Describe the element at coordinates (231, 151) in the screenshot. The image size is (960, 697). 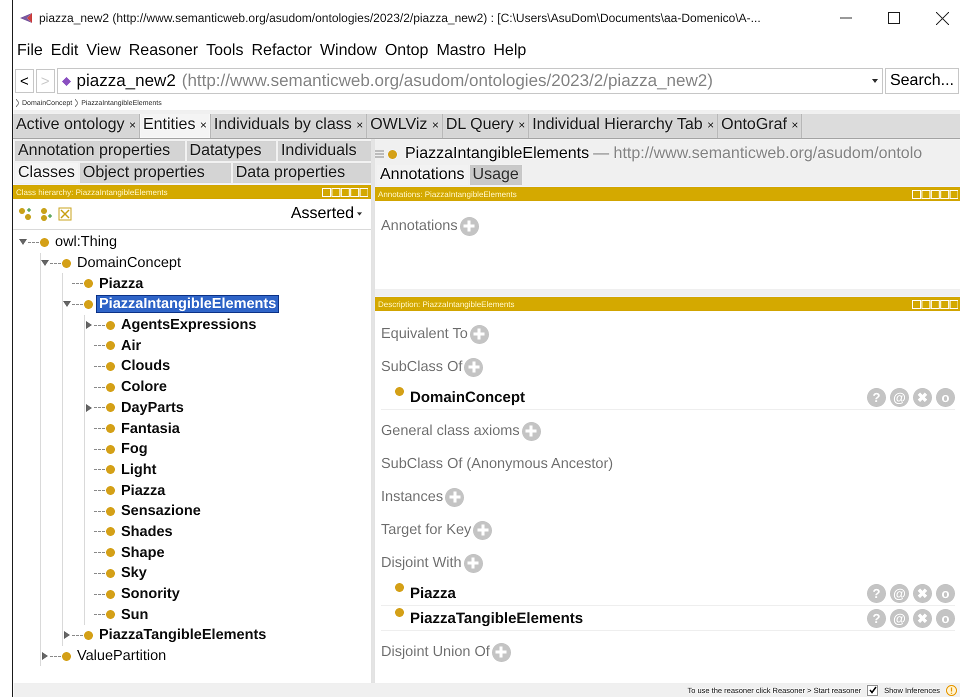
I see `tab: Datatypes` at that location.